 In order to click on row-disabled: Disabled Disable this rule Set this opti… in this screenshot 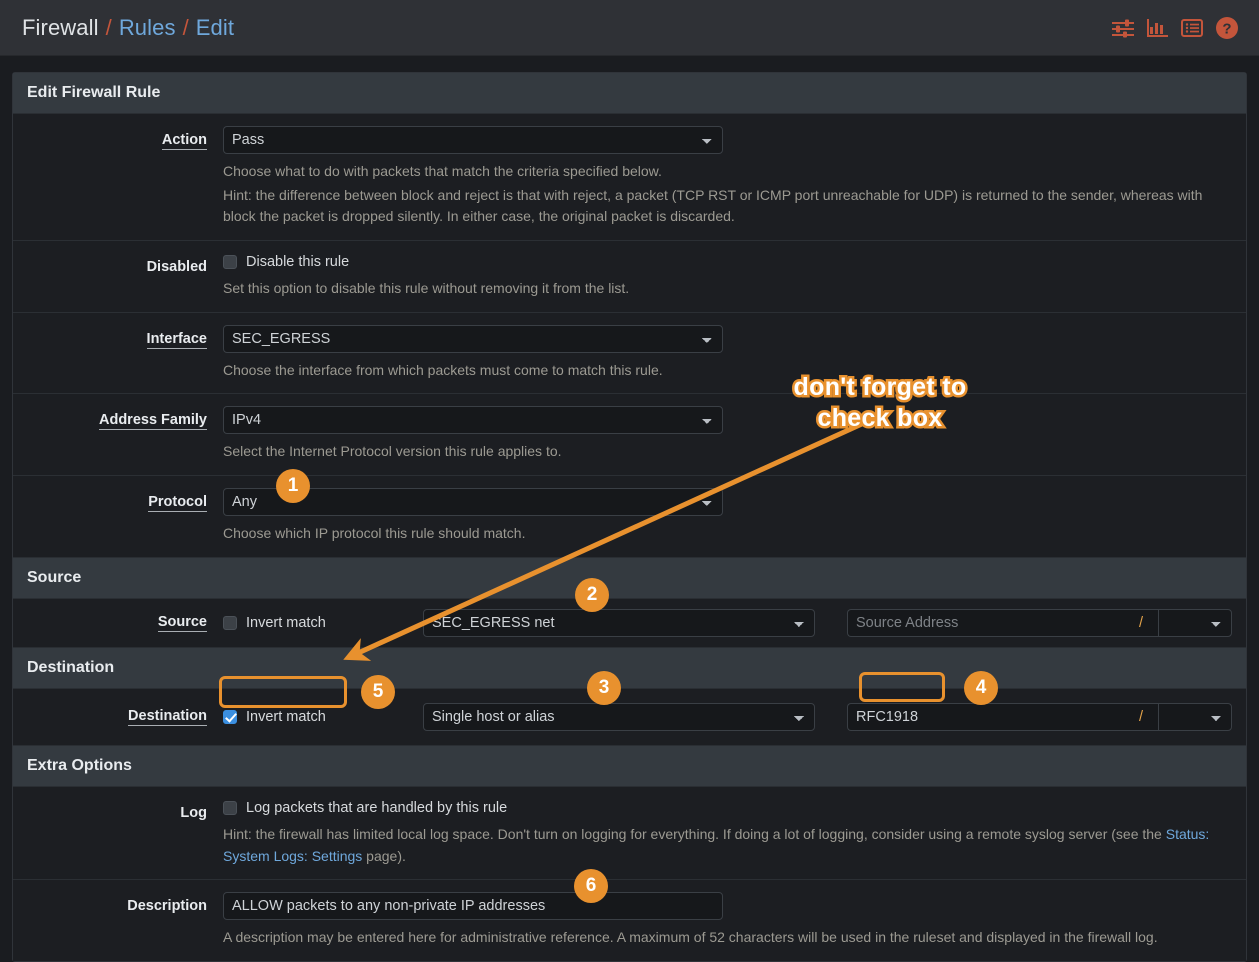, I will do `click(629, 277)`.